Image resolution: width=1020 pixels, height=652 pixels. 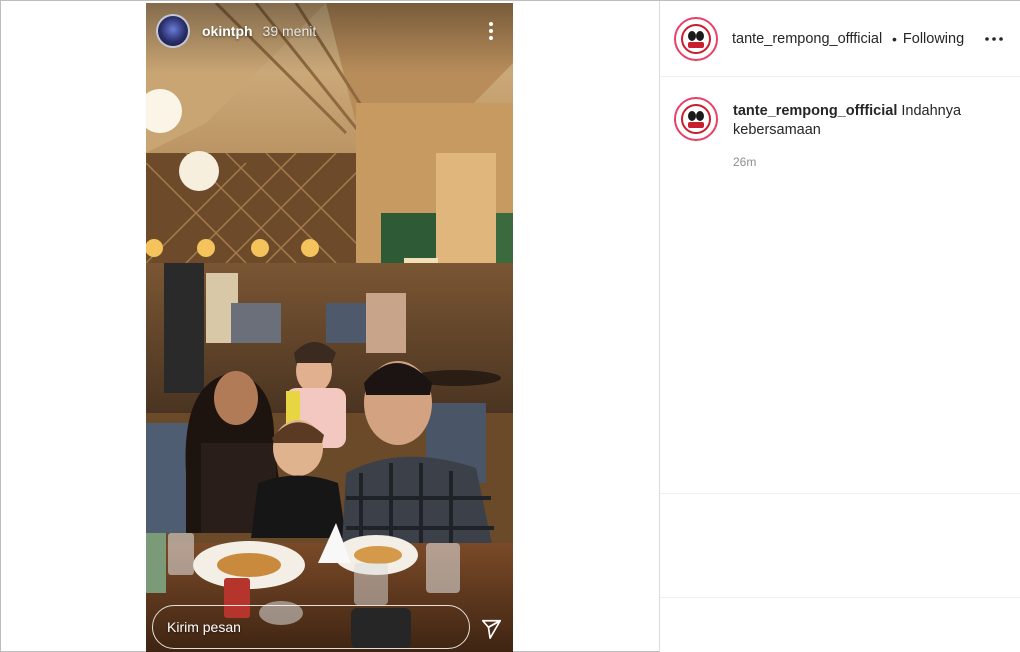 What do you see at coordinates (815, 111) in the screenshot?
I see `caption-username: tante_rempong_offficial` at bounding box center [815, 111].